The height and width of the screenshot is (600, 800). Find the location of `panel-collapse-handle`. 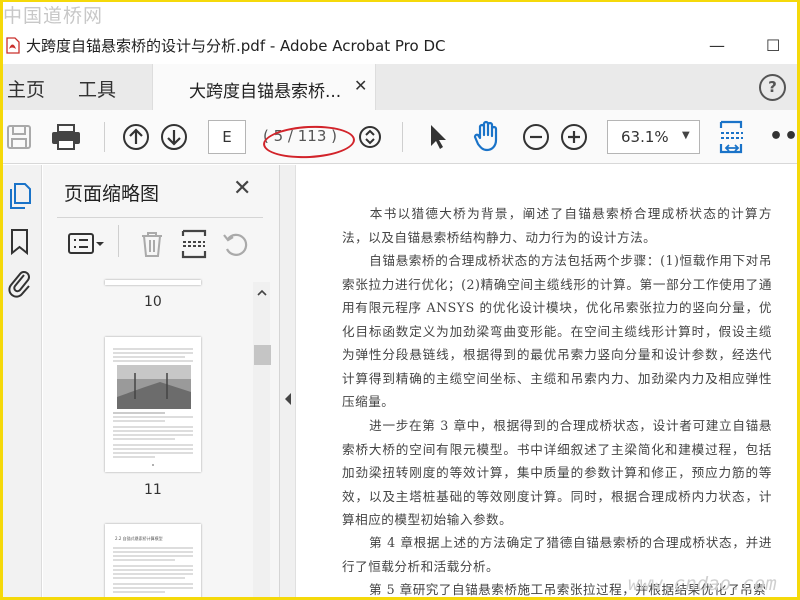

panel-collapse-handle is located at coordinates (288, 381).